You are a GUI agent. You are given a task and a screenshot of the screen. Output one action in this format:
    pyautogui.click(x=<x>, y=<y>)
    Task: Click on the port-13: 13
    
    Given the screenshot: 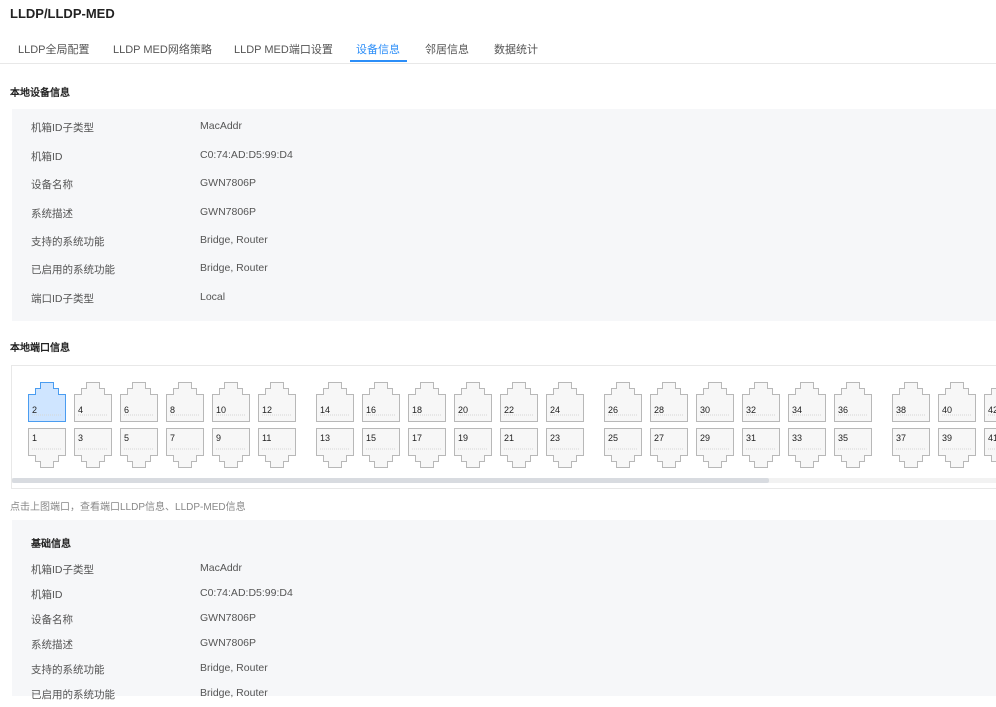 What is the action you would take?
    pyautogui.click(x=335, y=448)
    